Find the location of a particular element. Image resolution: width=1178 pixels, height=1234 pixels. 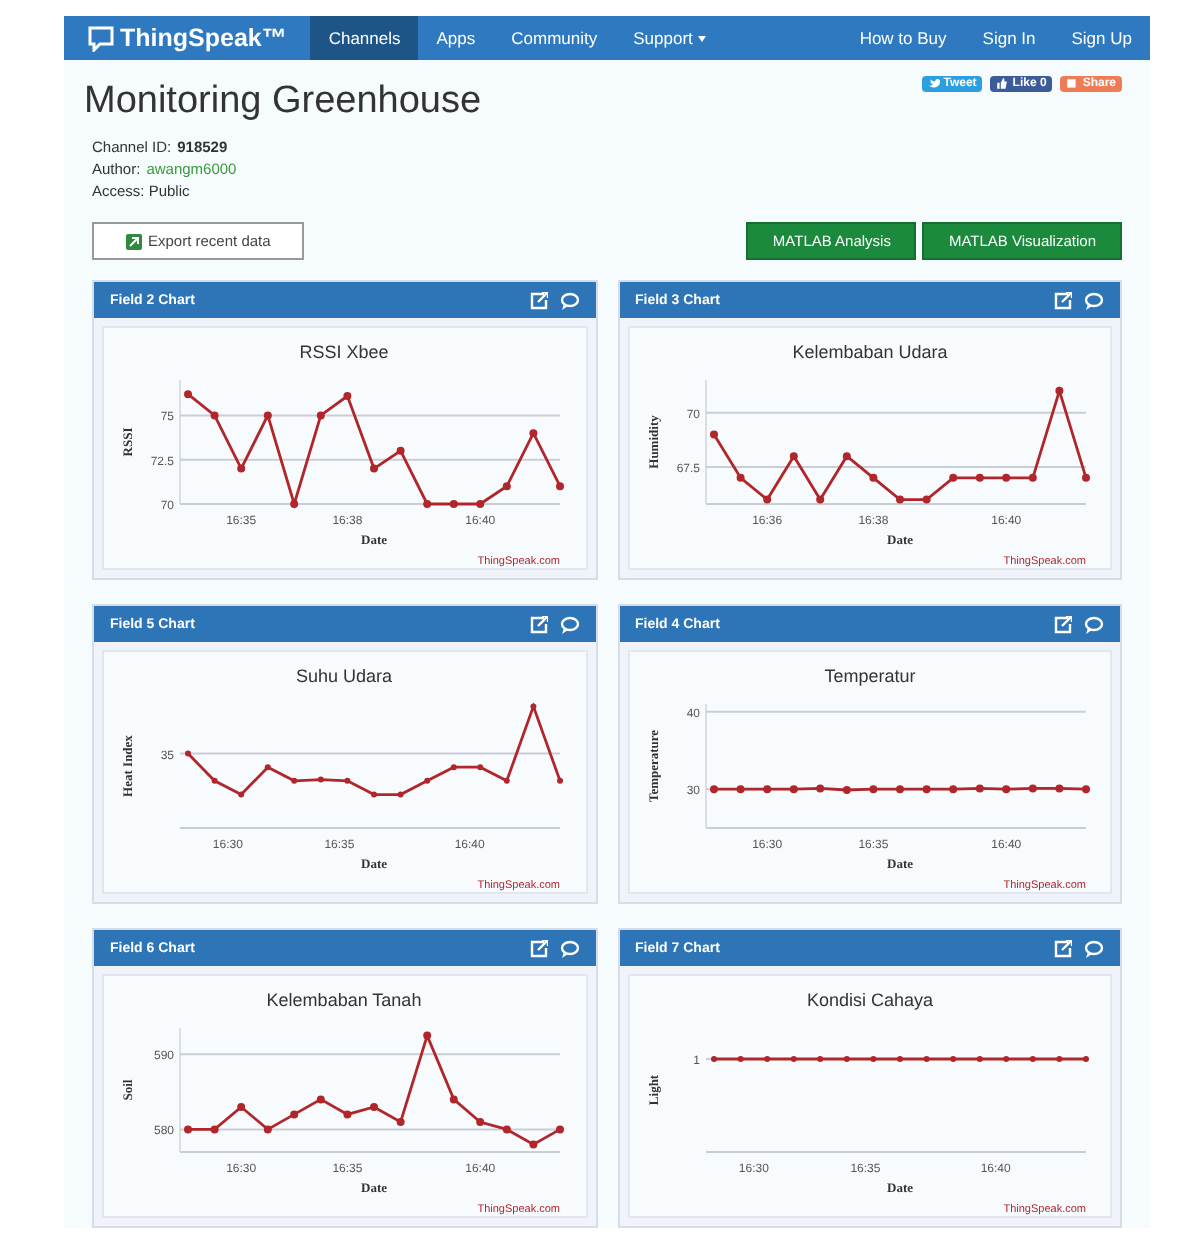

nav-link: How to Buy is located at coordinates (903, 38).